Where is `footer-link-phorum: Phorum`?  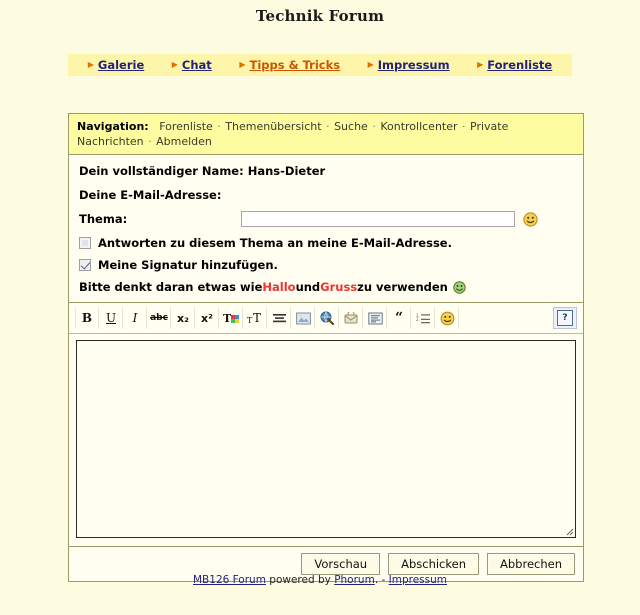 footer-link-phorum: Phorum is located at coordinates (354, 580).